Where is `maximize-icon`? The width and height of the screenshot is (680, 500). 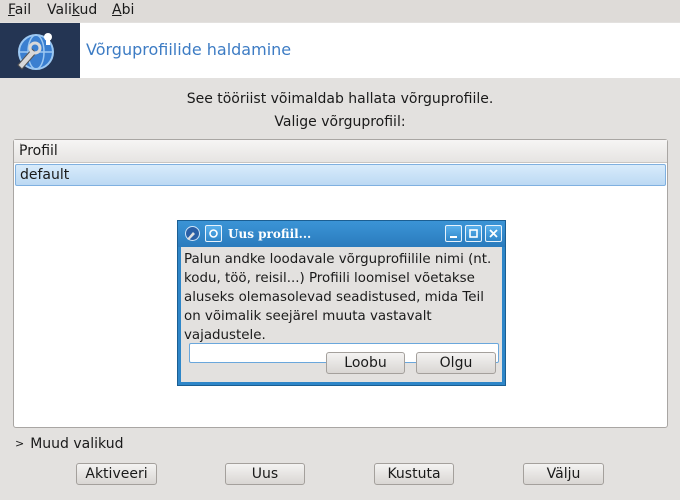 maximize-icon is located at coordinates (473, 233).